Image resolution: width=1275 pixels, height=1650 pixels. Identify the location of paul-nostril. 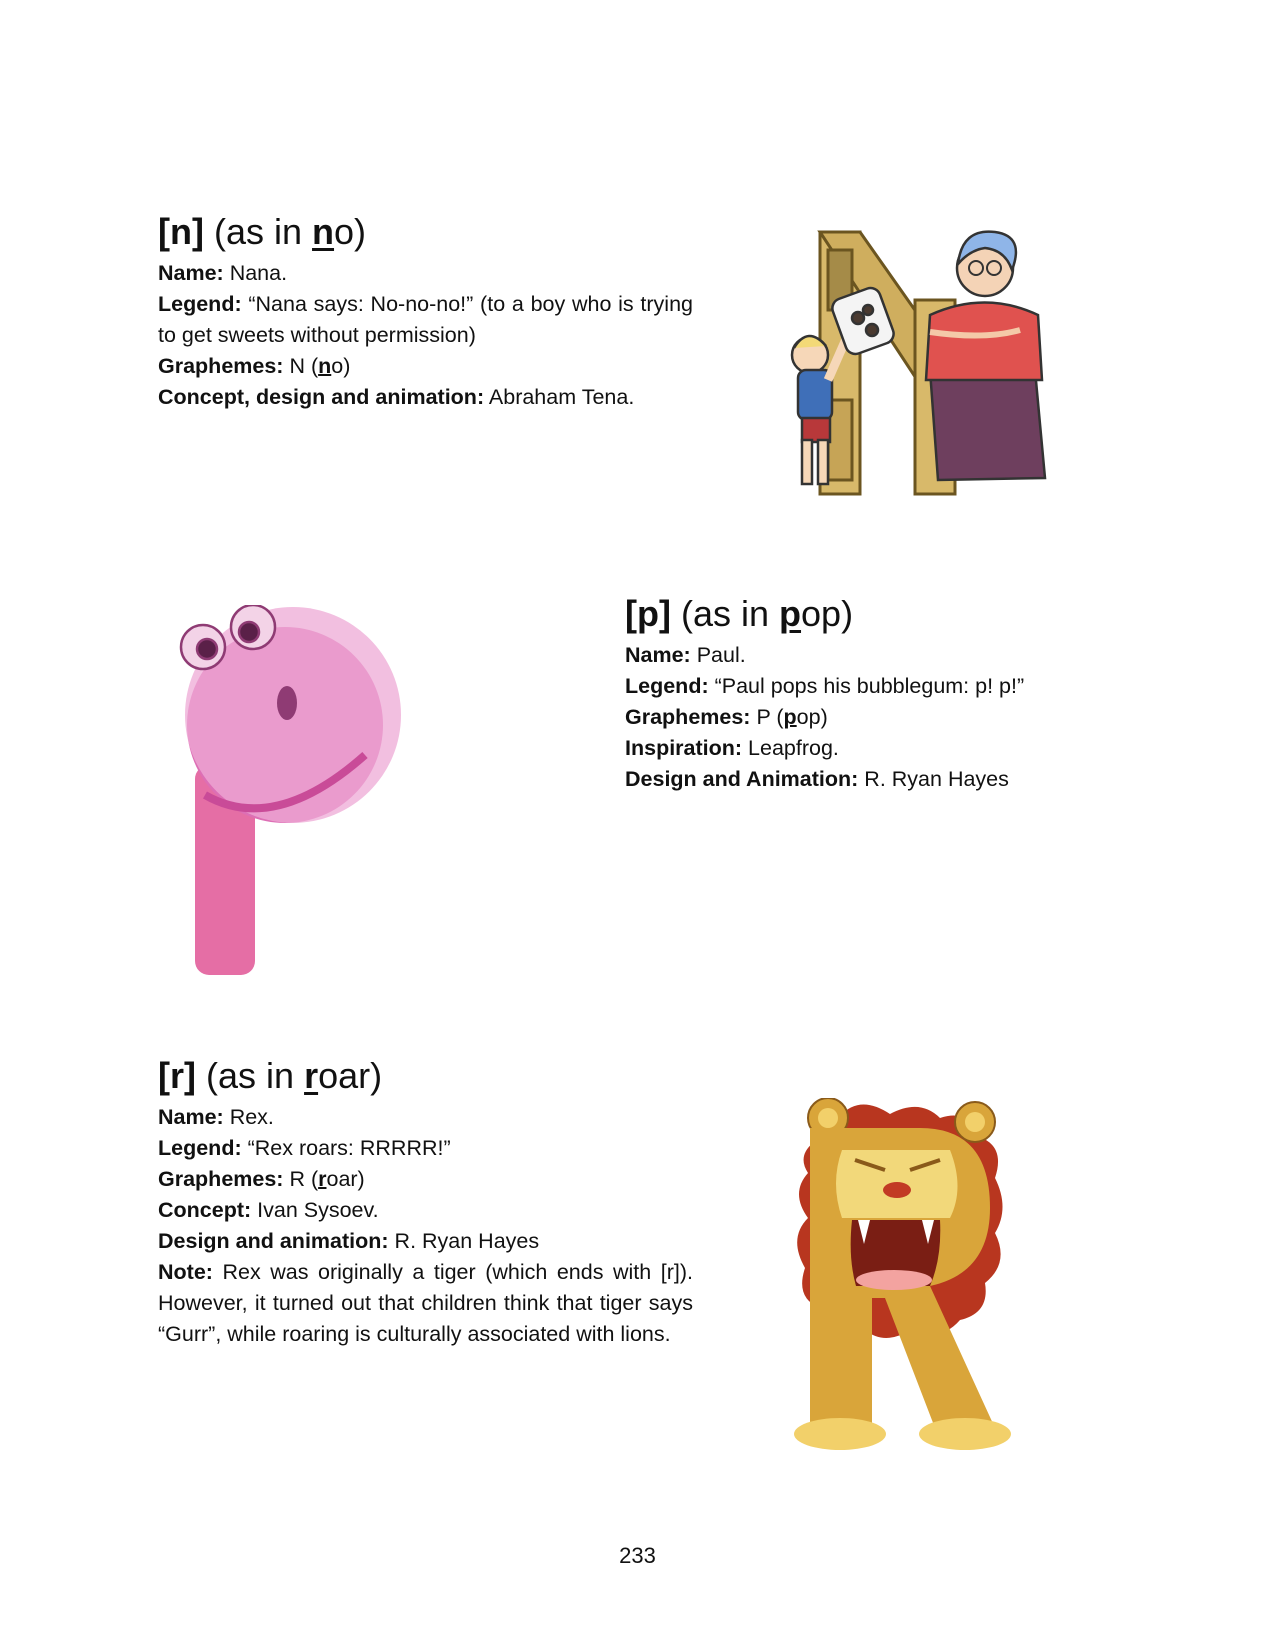
(287, 703).